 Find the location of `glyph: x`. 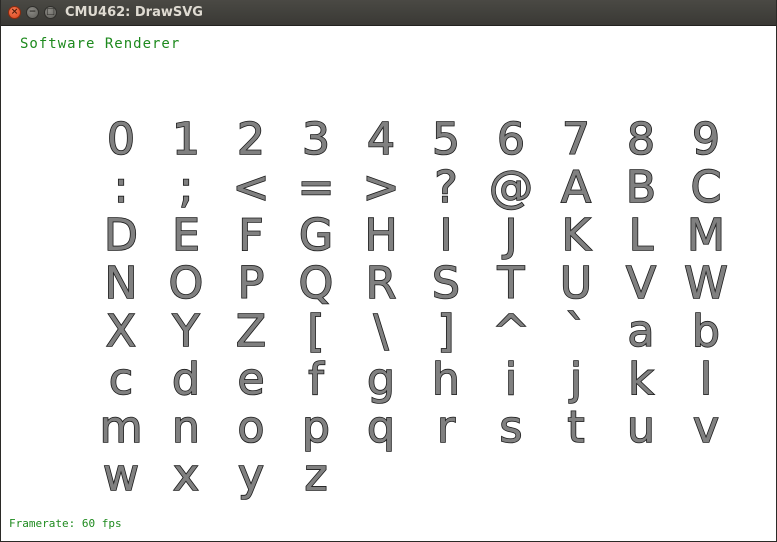

glyph: x is located at coordinates (186, 475).